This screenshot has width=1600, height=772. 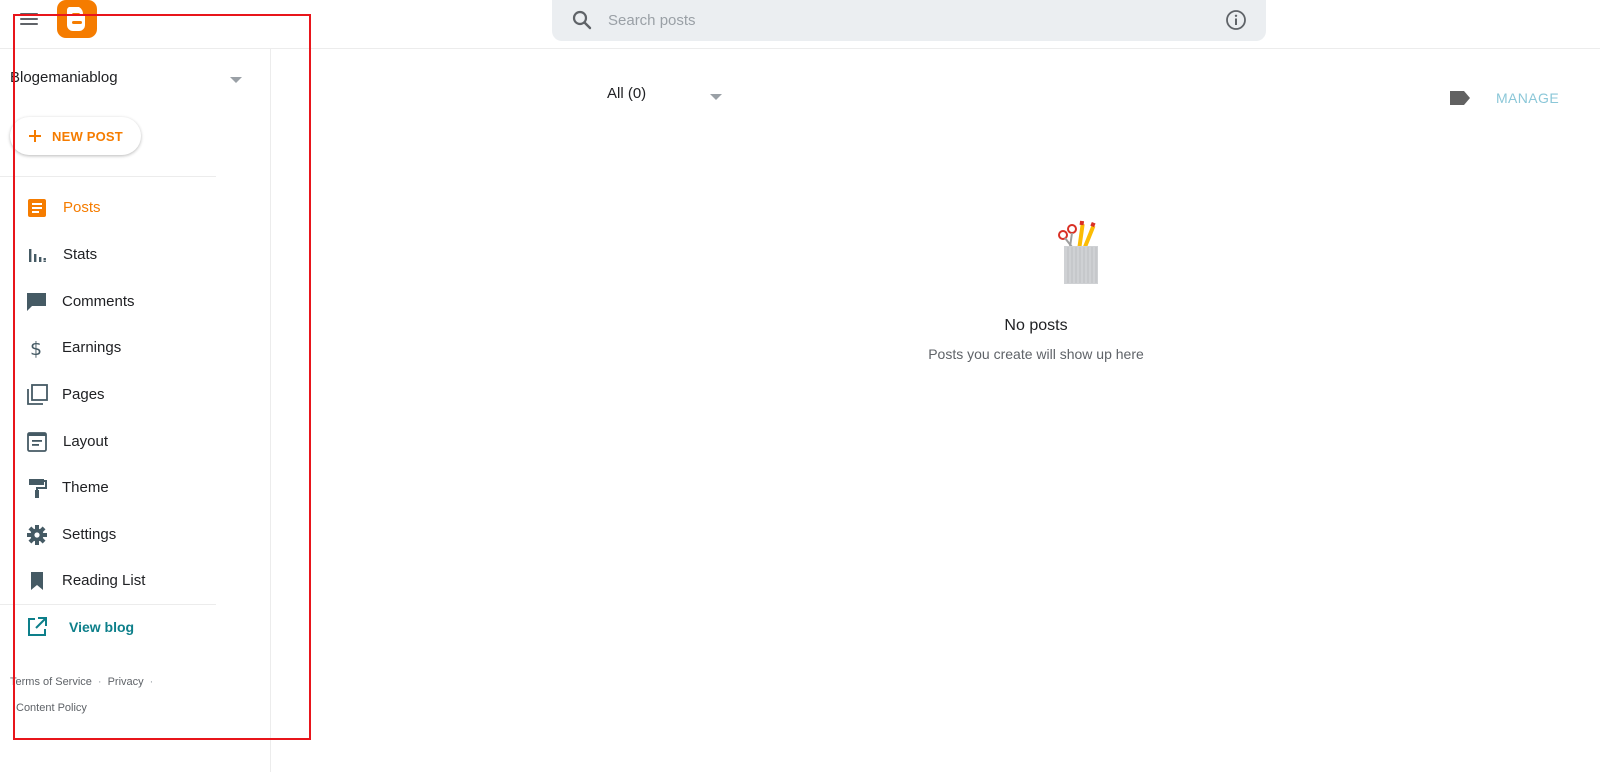 I want to click on search-bar, so click(x=909, y=20).